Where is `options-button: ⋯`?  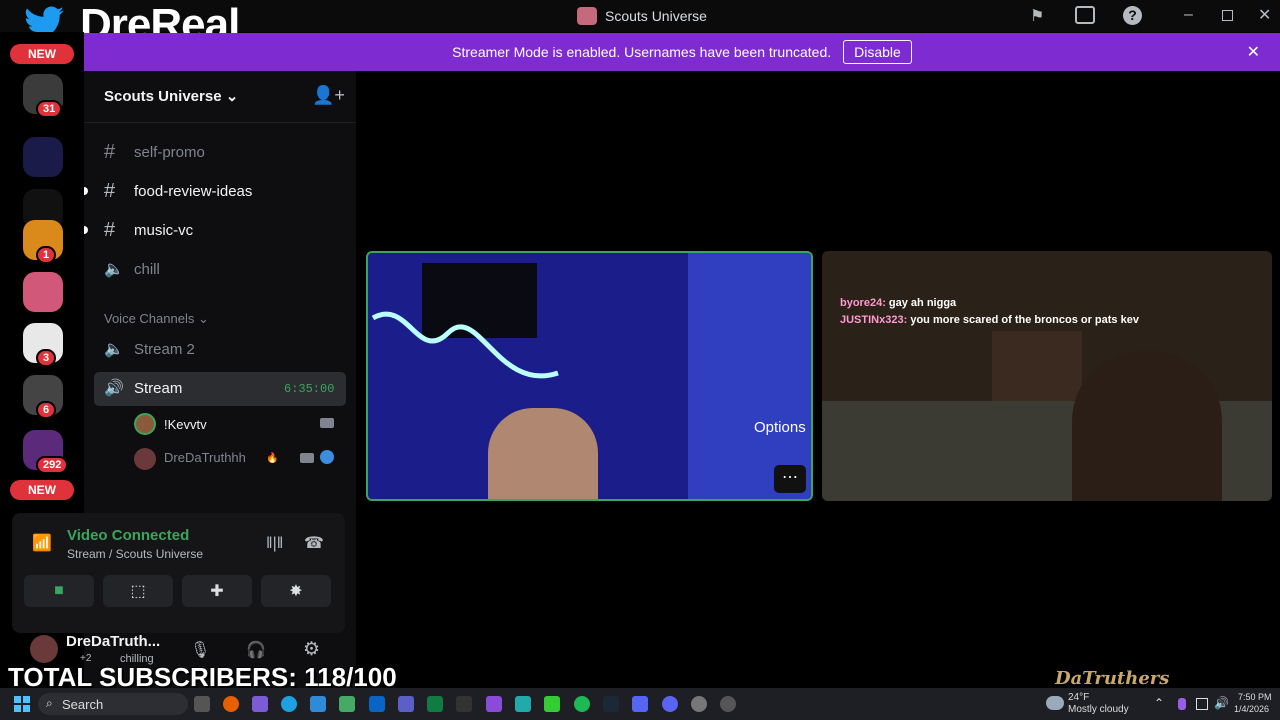
options-button: ⋯ is located at coordinates (790, 479).